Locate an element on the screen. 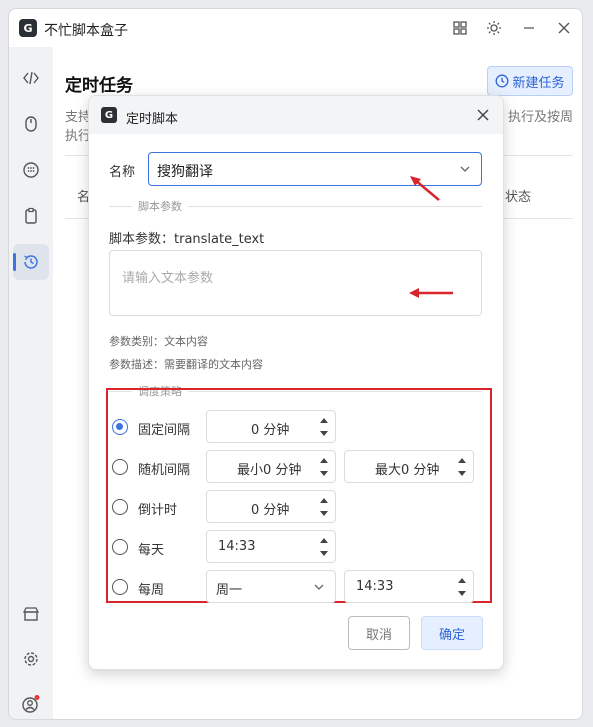 Image resolution: width=593 pixels, height=727 pixels. minimize-icon is located at coordinates (529, 28).